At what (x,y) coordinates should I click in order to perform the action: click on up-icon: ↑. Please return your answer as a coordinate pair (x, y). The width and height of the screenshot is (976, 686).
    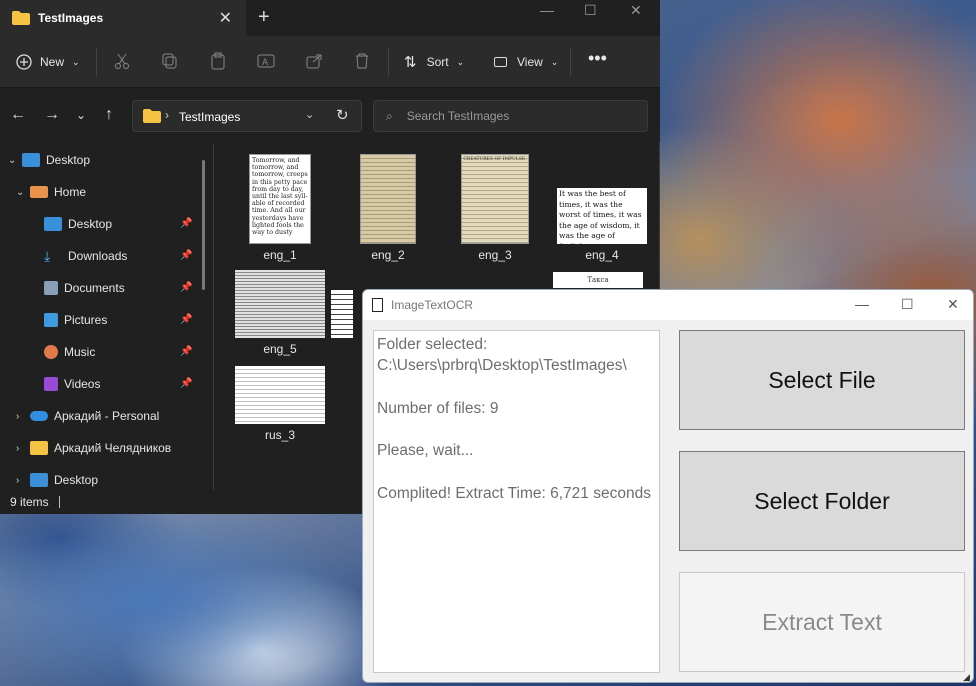
    Looking at the image, I should click on (109, 115).